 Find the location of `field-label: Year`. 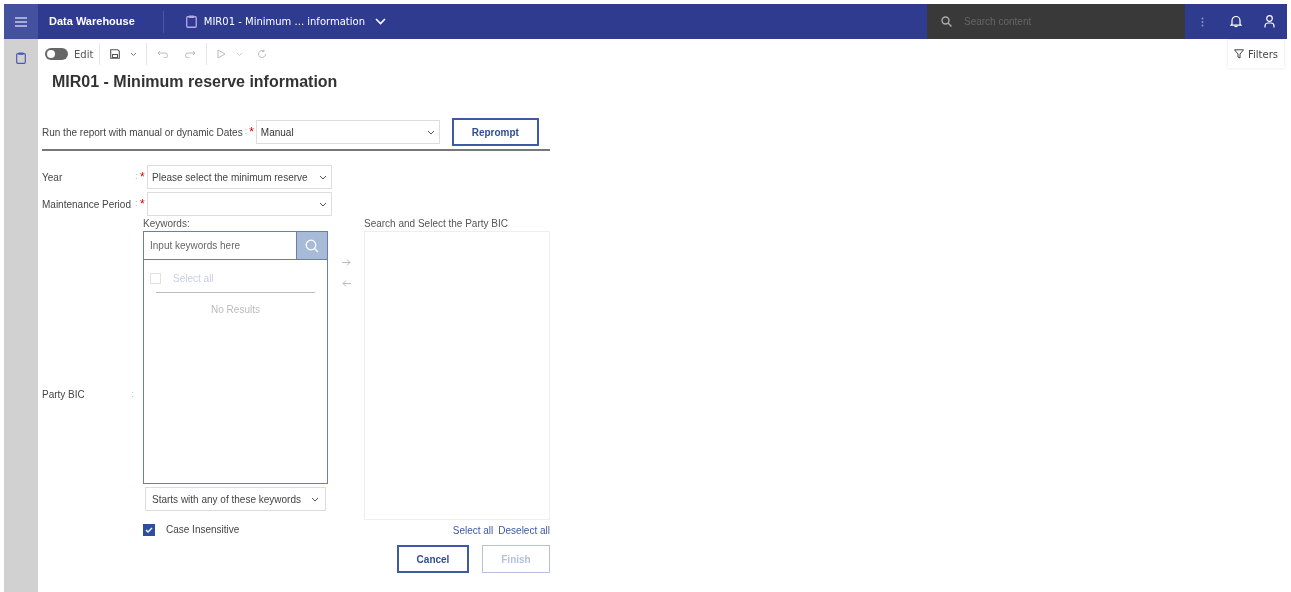

field-label: Year is located at coordinates (53, 177).